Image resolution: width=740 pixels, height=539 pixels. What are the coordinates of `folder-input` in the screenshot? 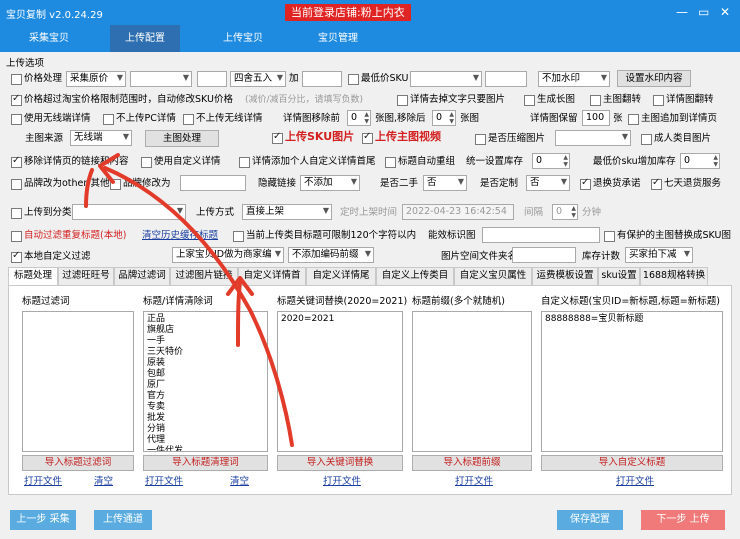 It's located at (544, 255).